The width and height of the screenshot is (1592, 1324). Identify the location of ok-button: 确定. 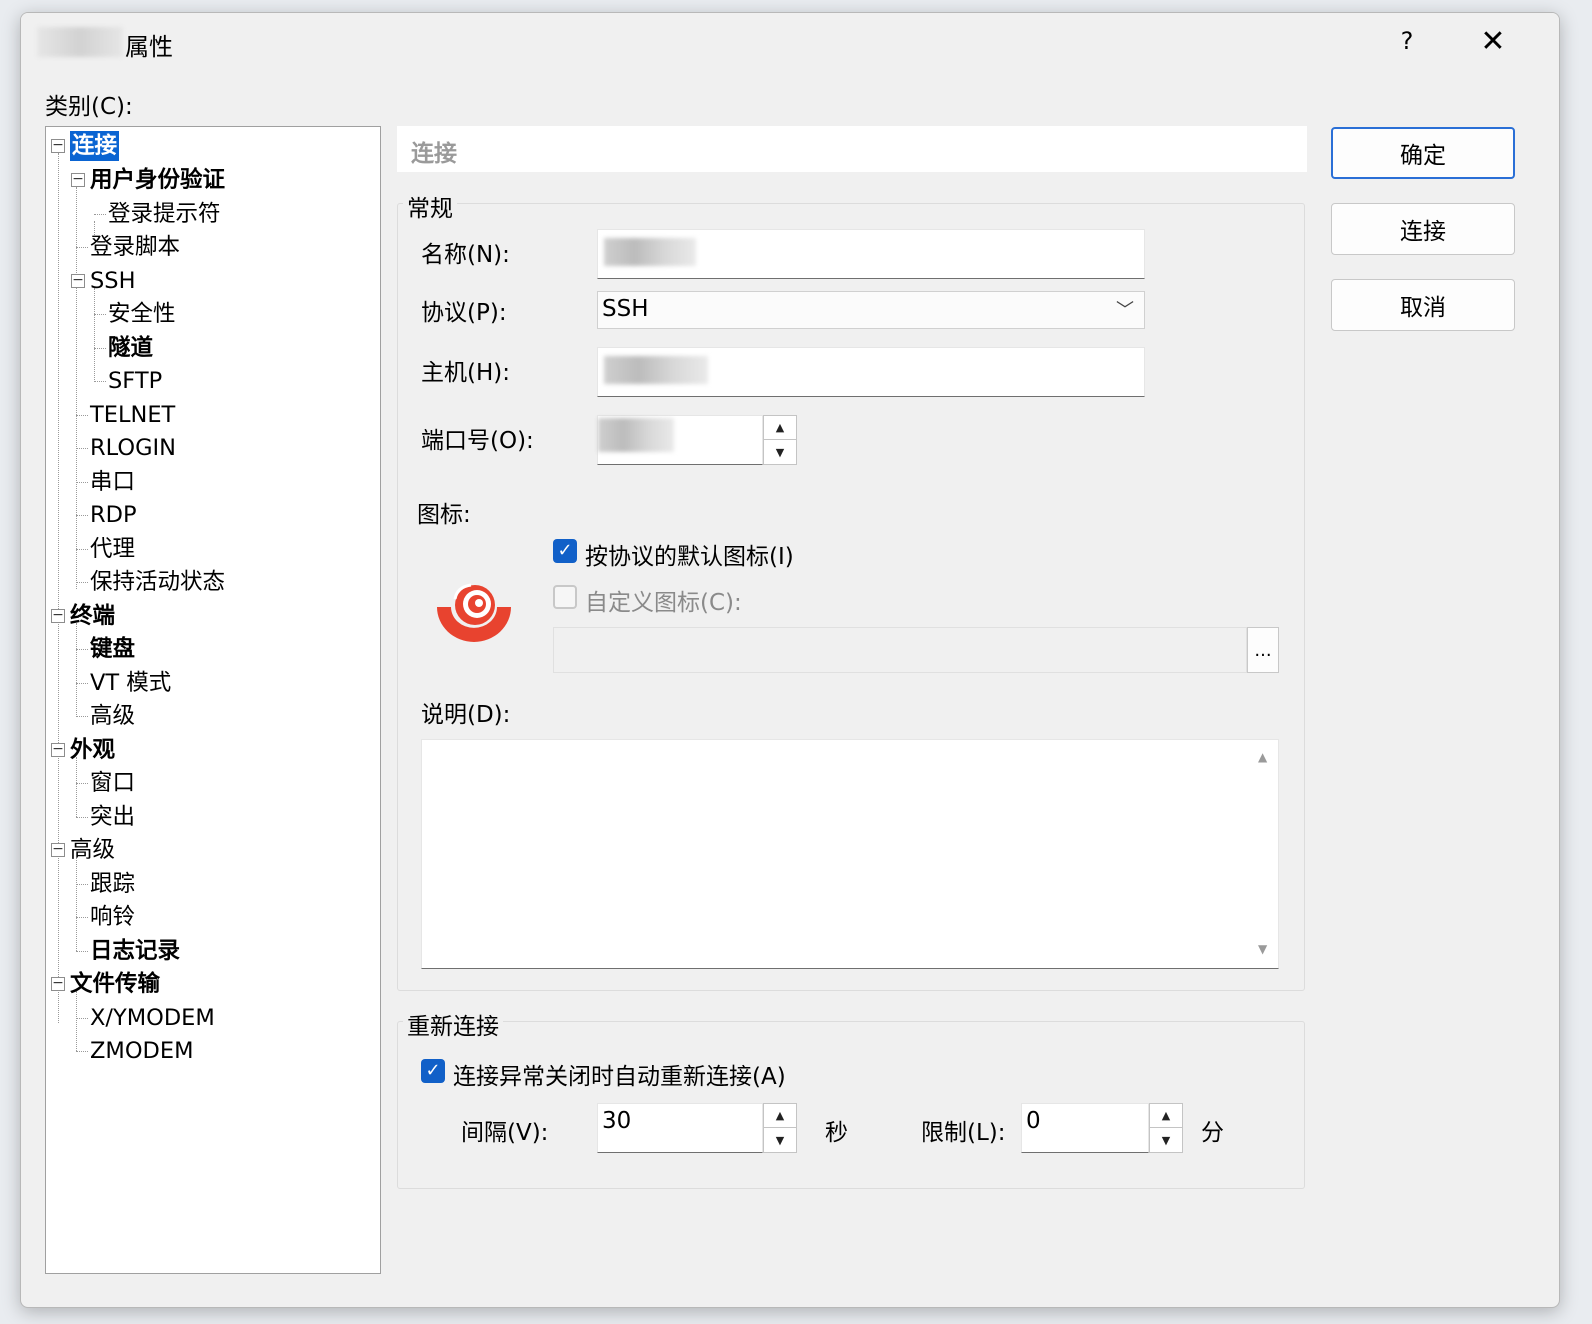
(1423, 153).